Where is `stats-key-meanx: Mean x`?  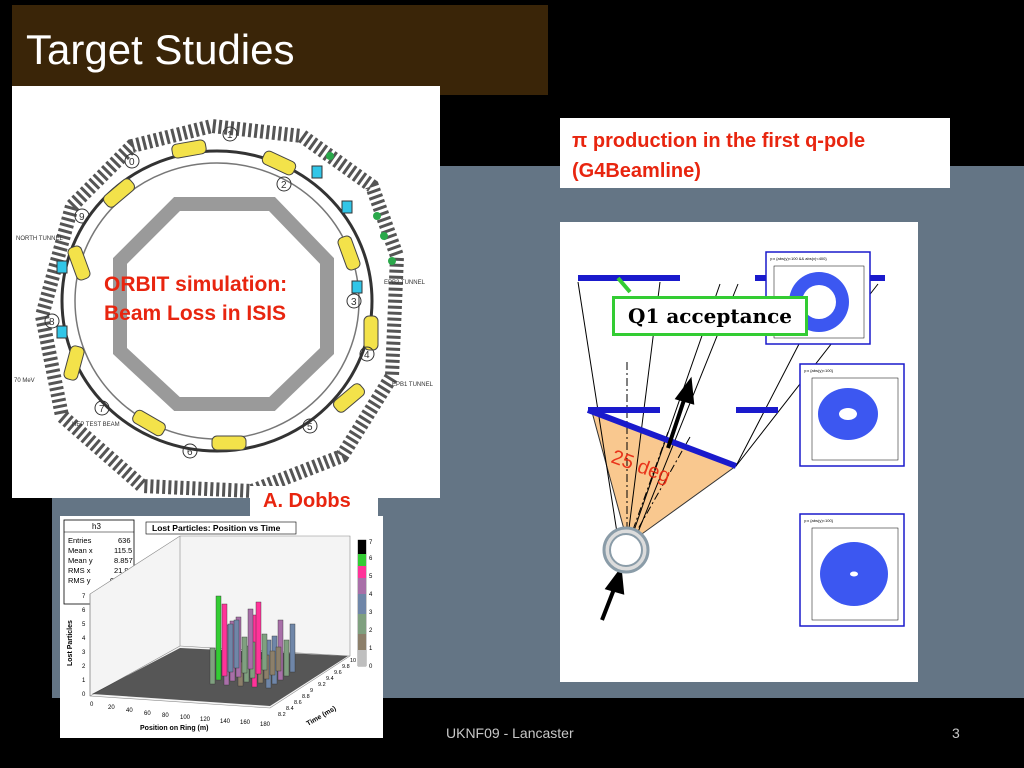 stats-key-meanx: Mean x is located at coordinates (80, 550).